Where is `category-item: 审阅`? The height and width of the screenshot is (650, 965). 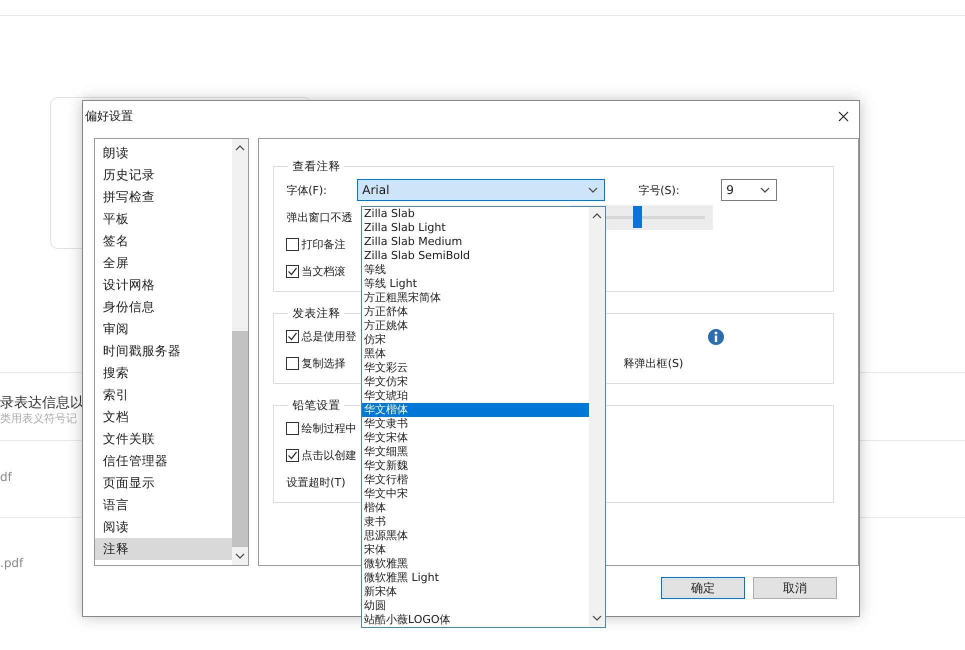 category-item: 审阅 is located at coordinates (163, 329).